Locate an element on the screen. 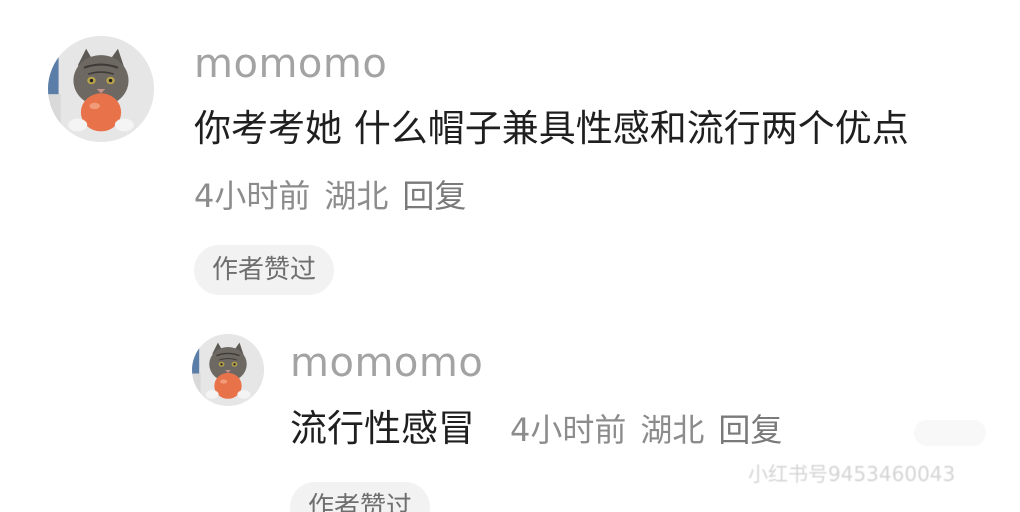 This screenshot has height=512, width=1020. reply-avatar is located at coordinates (228, 370).